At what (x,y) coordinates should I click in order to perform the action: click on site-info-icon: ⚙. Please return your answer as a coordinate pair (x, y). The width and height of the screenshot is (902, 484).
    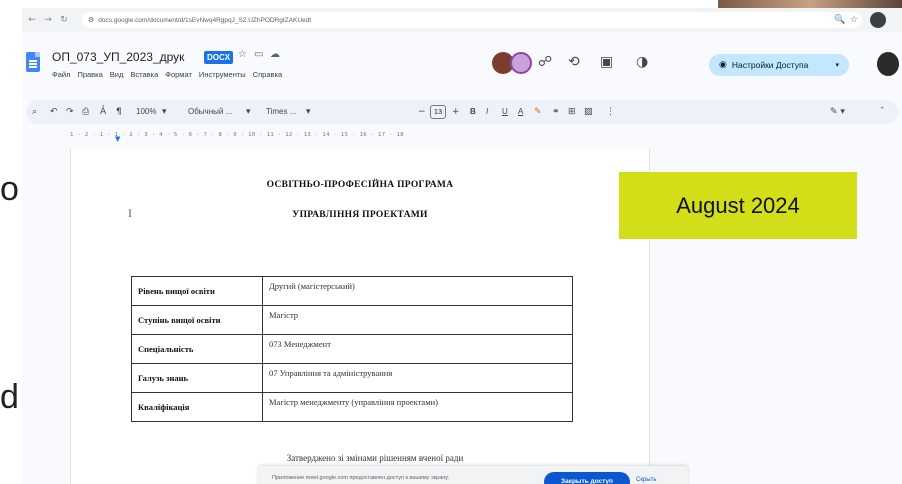
    Looking at the image, I should click on (91, 20).